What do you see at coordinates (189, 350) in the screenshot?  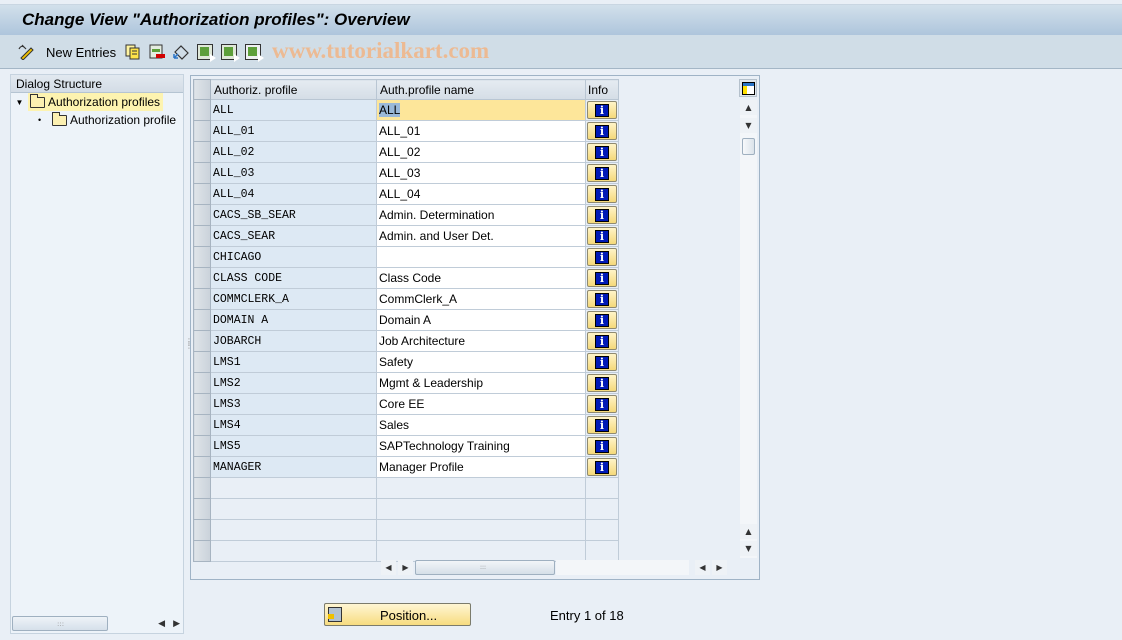 I see `panel-splitter: ⋮ ⋮` at bounding box center [189, 350].